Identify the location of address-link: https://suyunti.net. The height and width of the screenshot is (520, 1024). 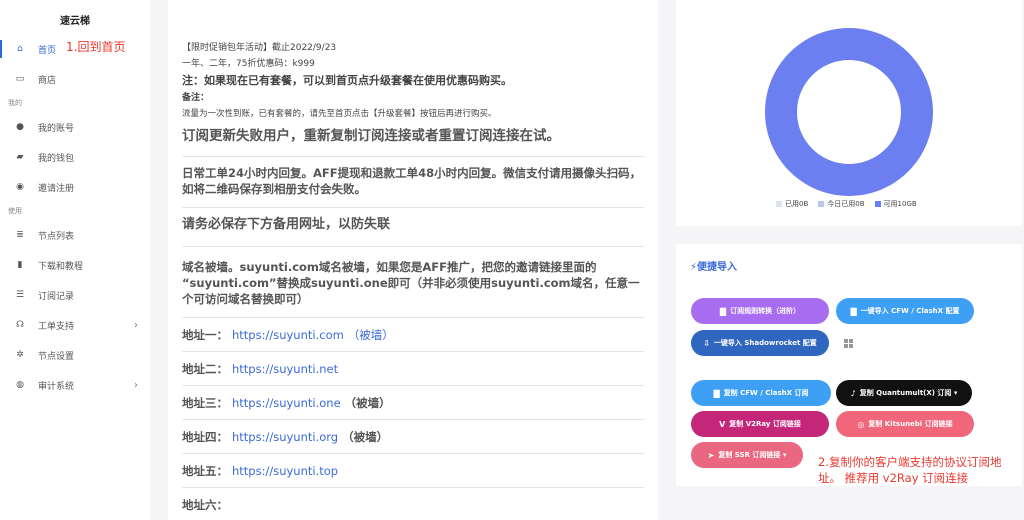
(285, 369).